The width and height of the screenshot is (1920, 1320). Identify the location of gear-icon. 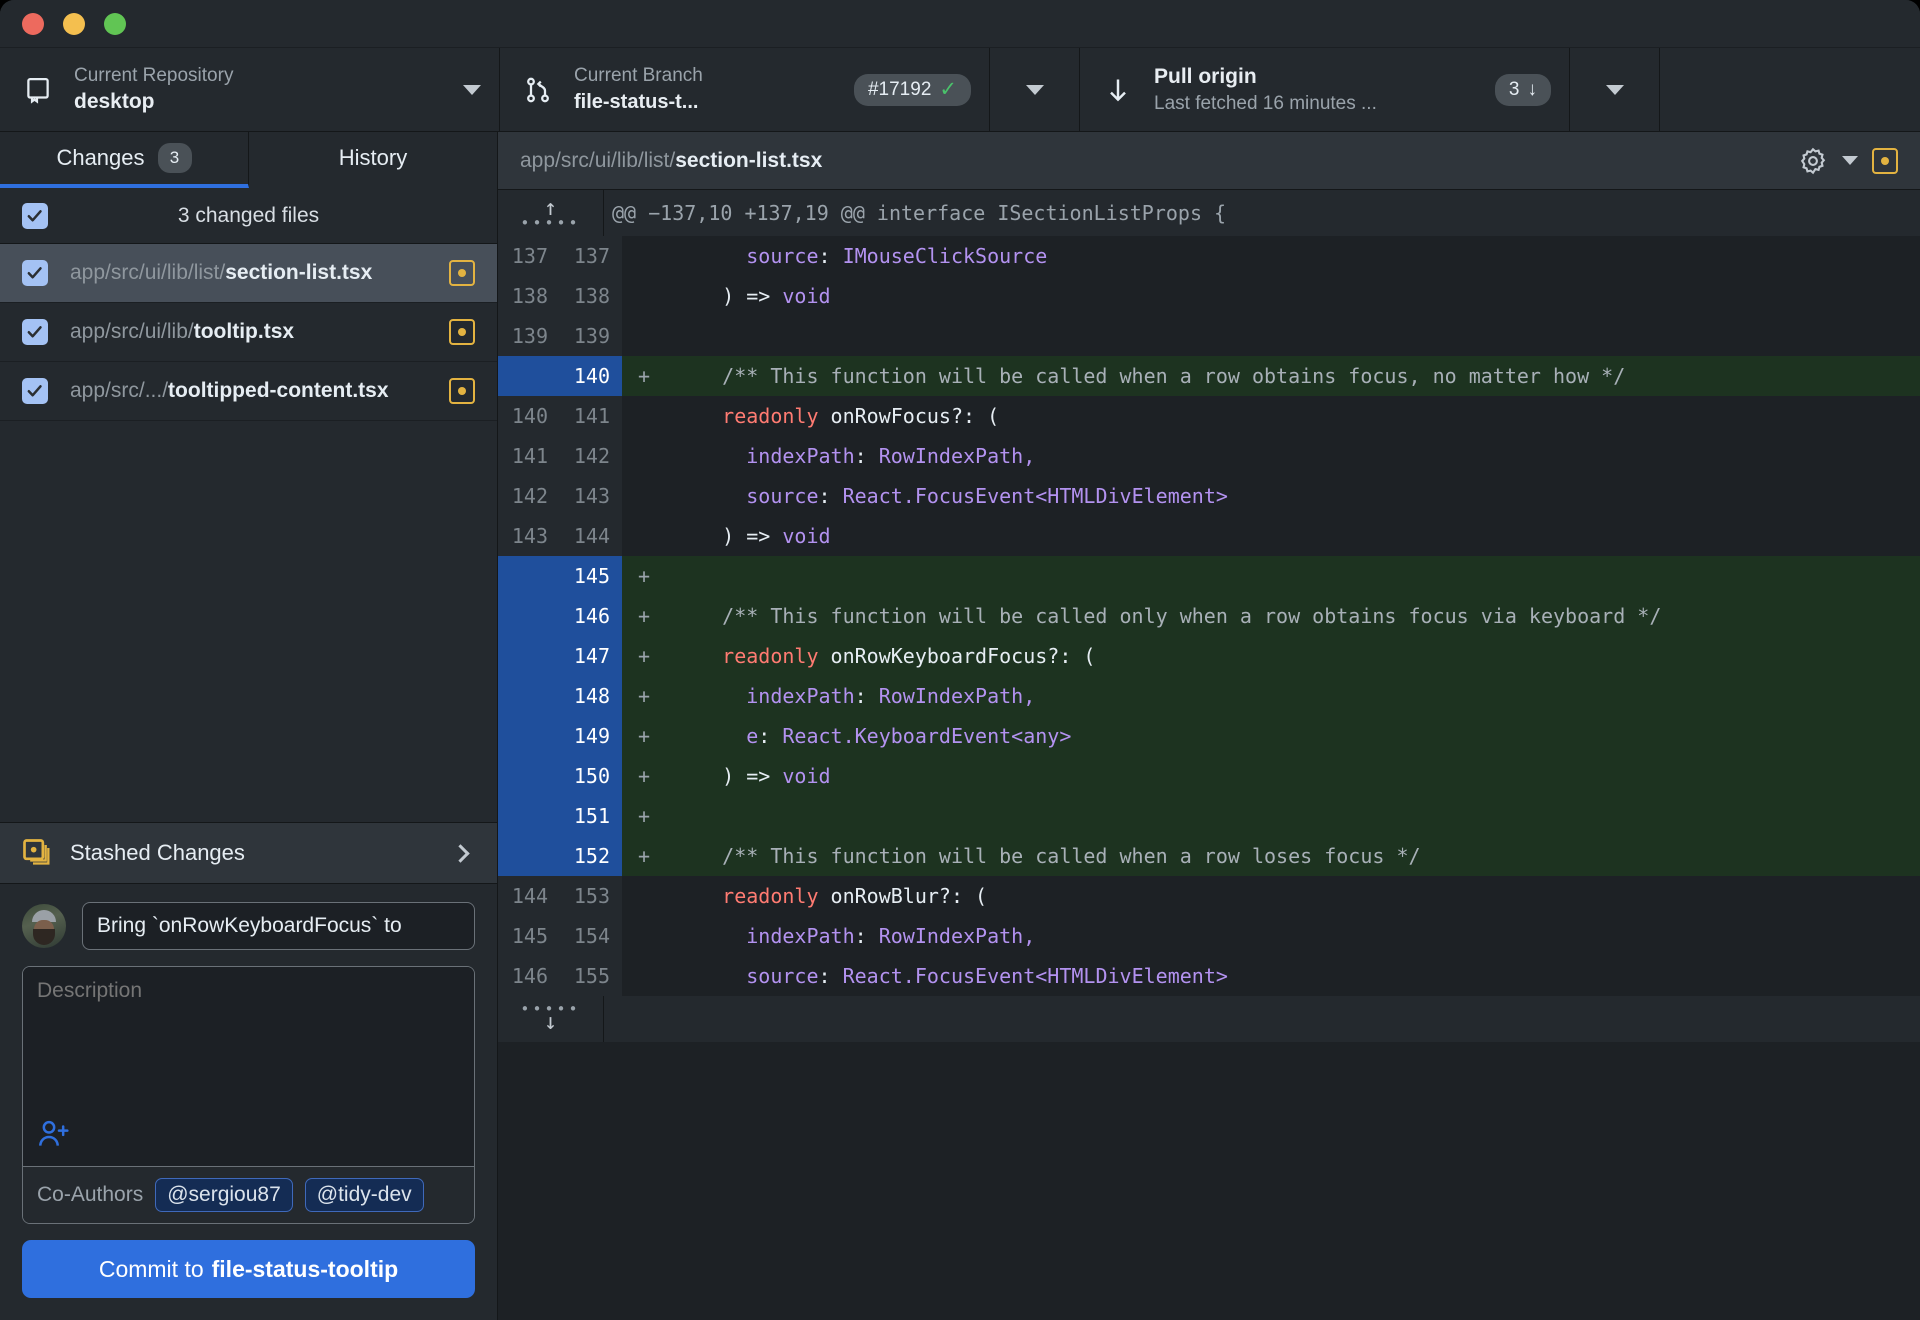
(1813, 161).